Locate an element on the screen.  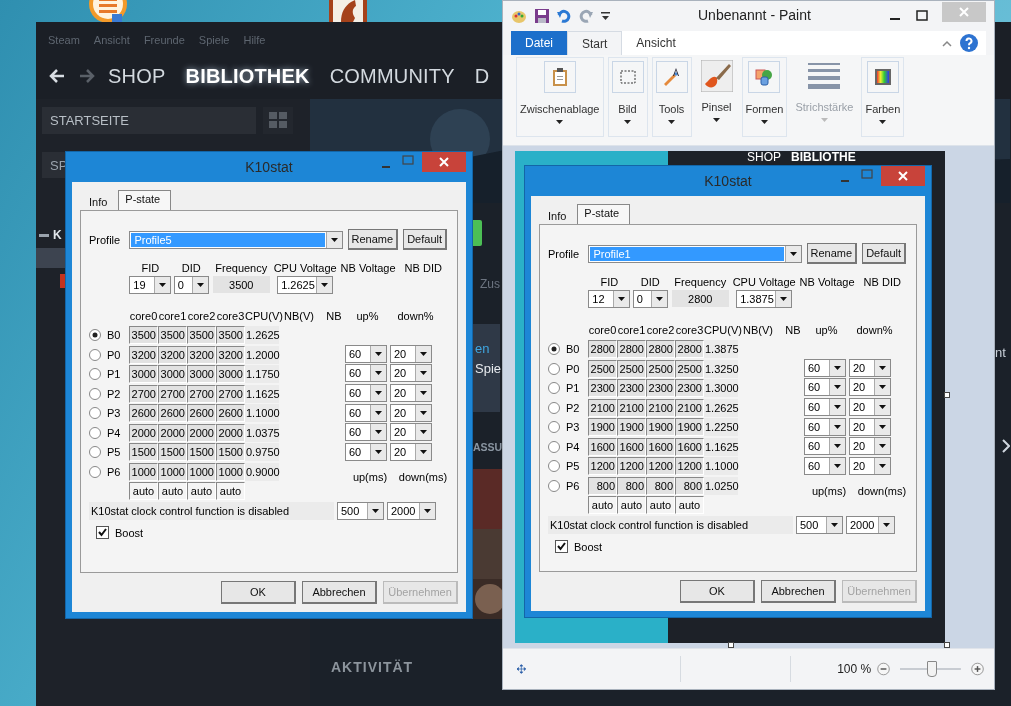
ribbon-group-button: Farben is located at coordinates (883, 97).